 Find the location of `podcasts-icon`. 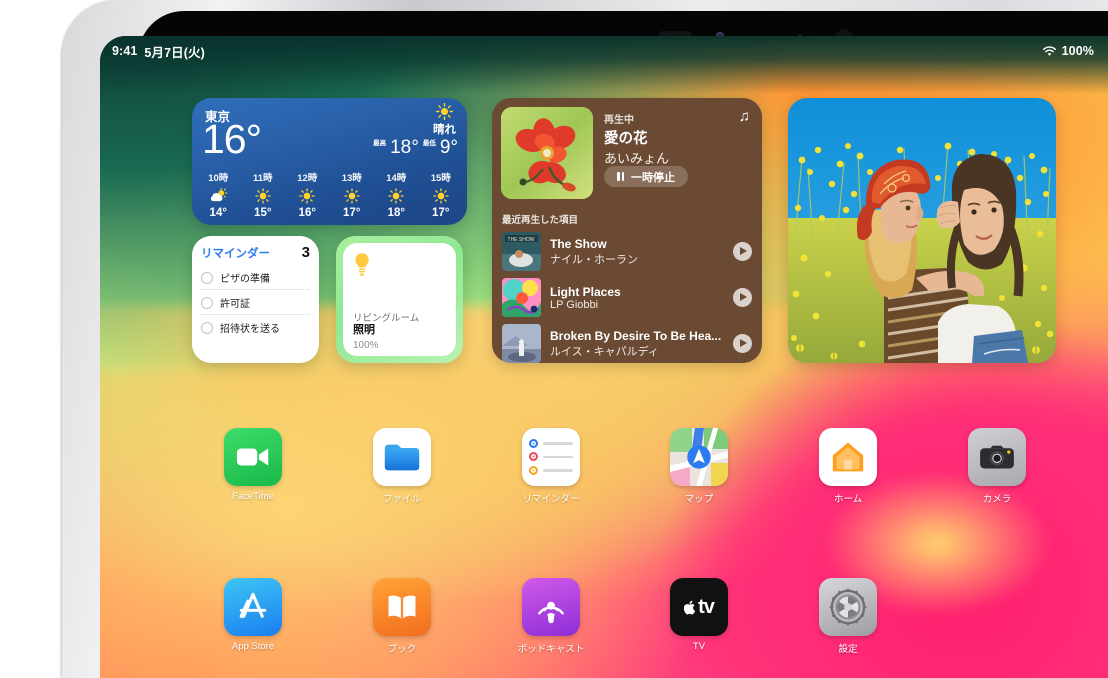

podcasts-icon is located at coordinates (551, 607).